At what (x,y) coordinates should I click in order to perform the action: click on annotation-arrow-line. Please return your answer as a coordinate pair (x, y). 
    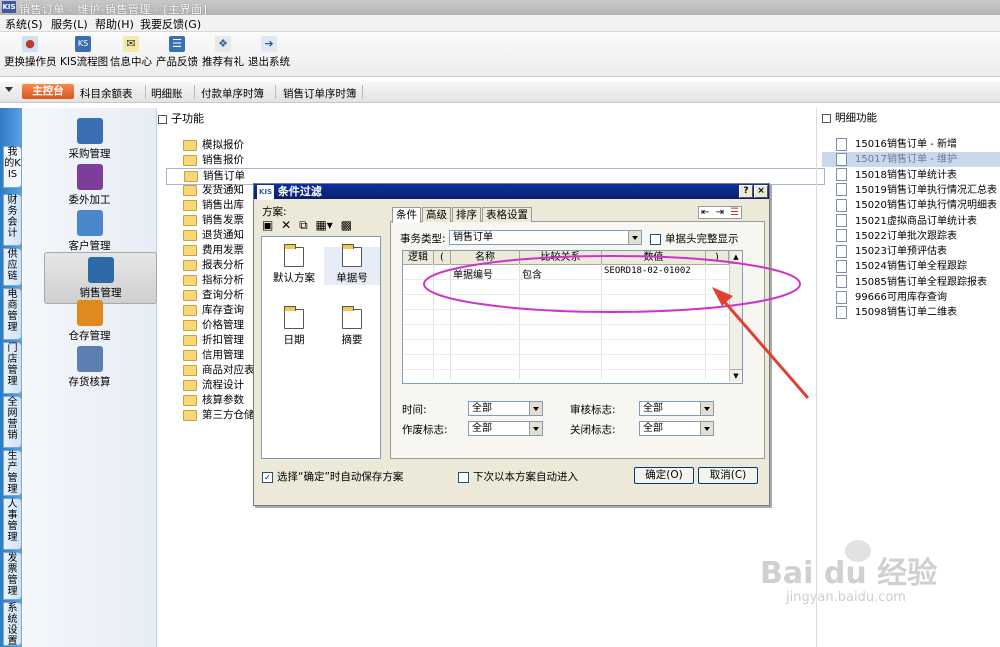
    Looking at the image, I should click on (762, 345).